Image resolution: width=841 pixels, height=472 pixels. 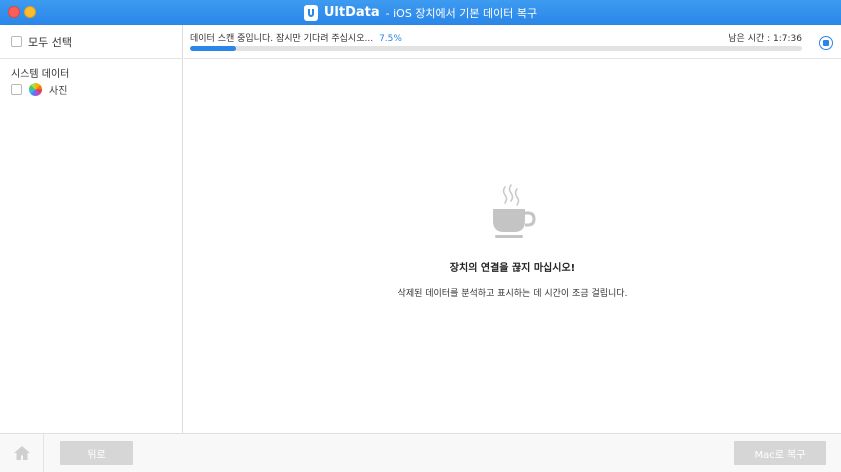 I want to click on title-bar: UltData - iOS 장치에서 기본 데이터 복구, so click(x=420, y=12).